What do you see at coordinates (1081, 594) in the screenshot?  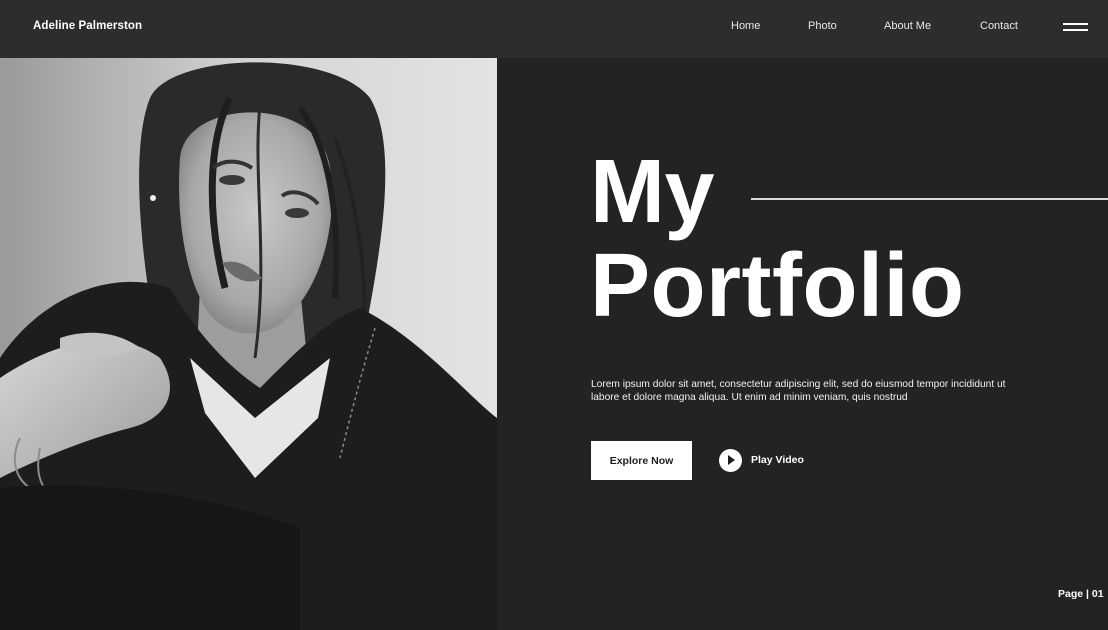 I see `page-indicator: Page | 01` at bounding box center [1081, 594].